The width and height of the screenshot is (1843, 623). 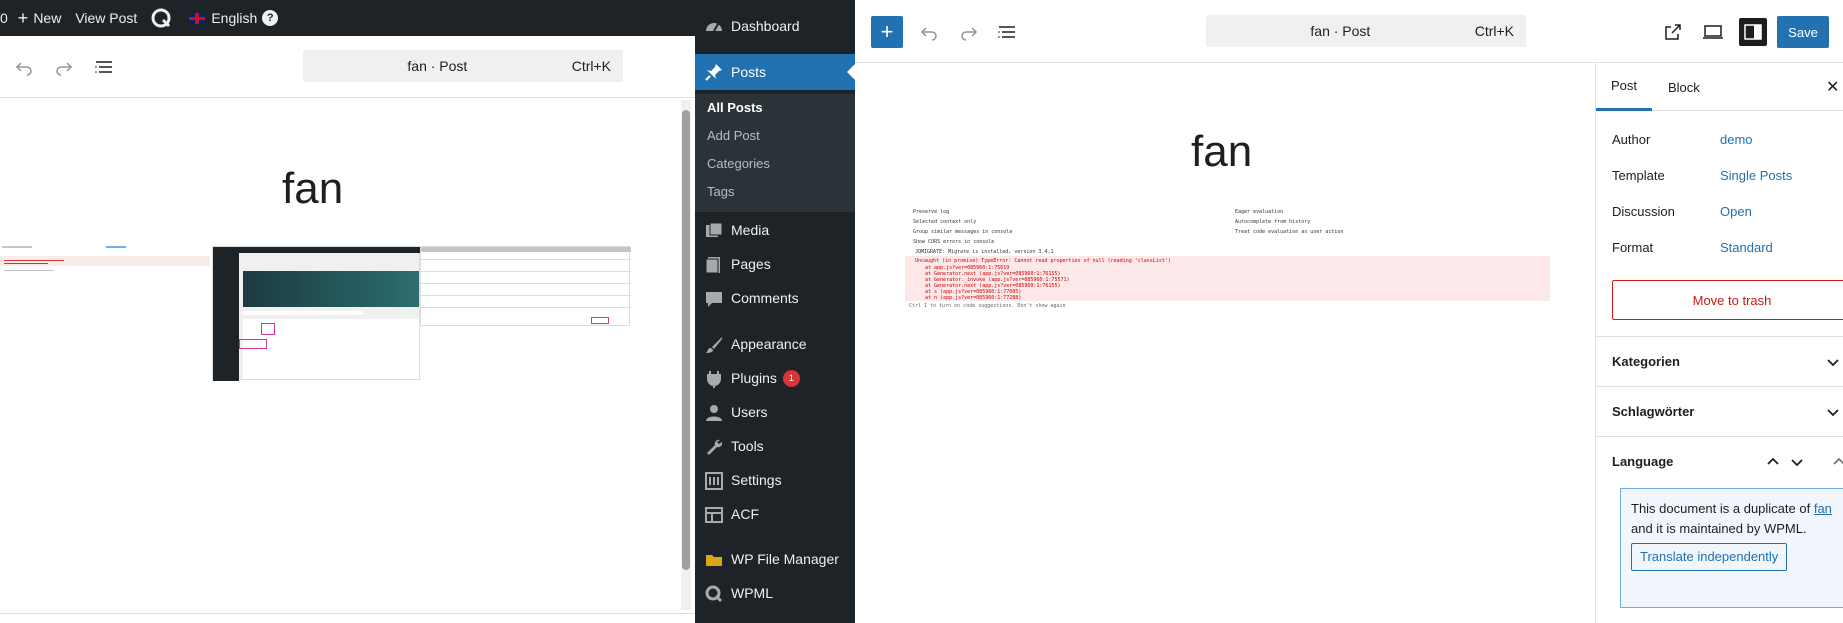 What do you see at coordinates (1684, 87) in the screenshot?
I see `tab-block-label: Block` at bounding box center [1684, 87].